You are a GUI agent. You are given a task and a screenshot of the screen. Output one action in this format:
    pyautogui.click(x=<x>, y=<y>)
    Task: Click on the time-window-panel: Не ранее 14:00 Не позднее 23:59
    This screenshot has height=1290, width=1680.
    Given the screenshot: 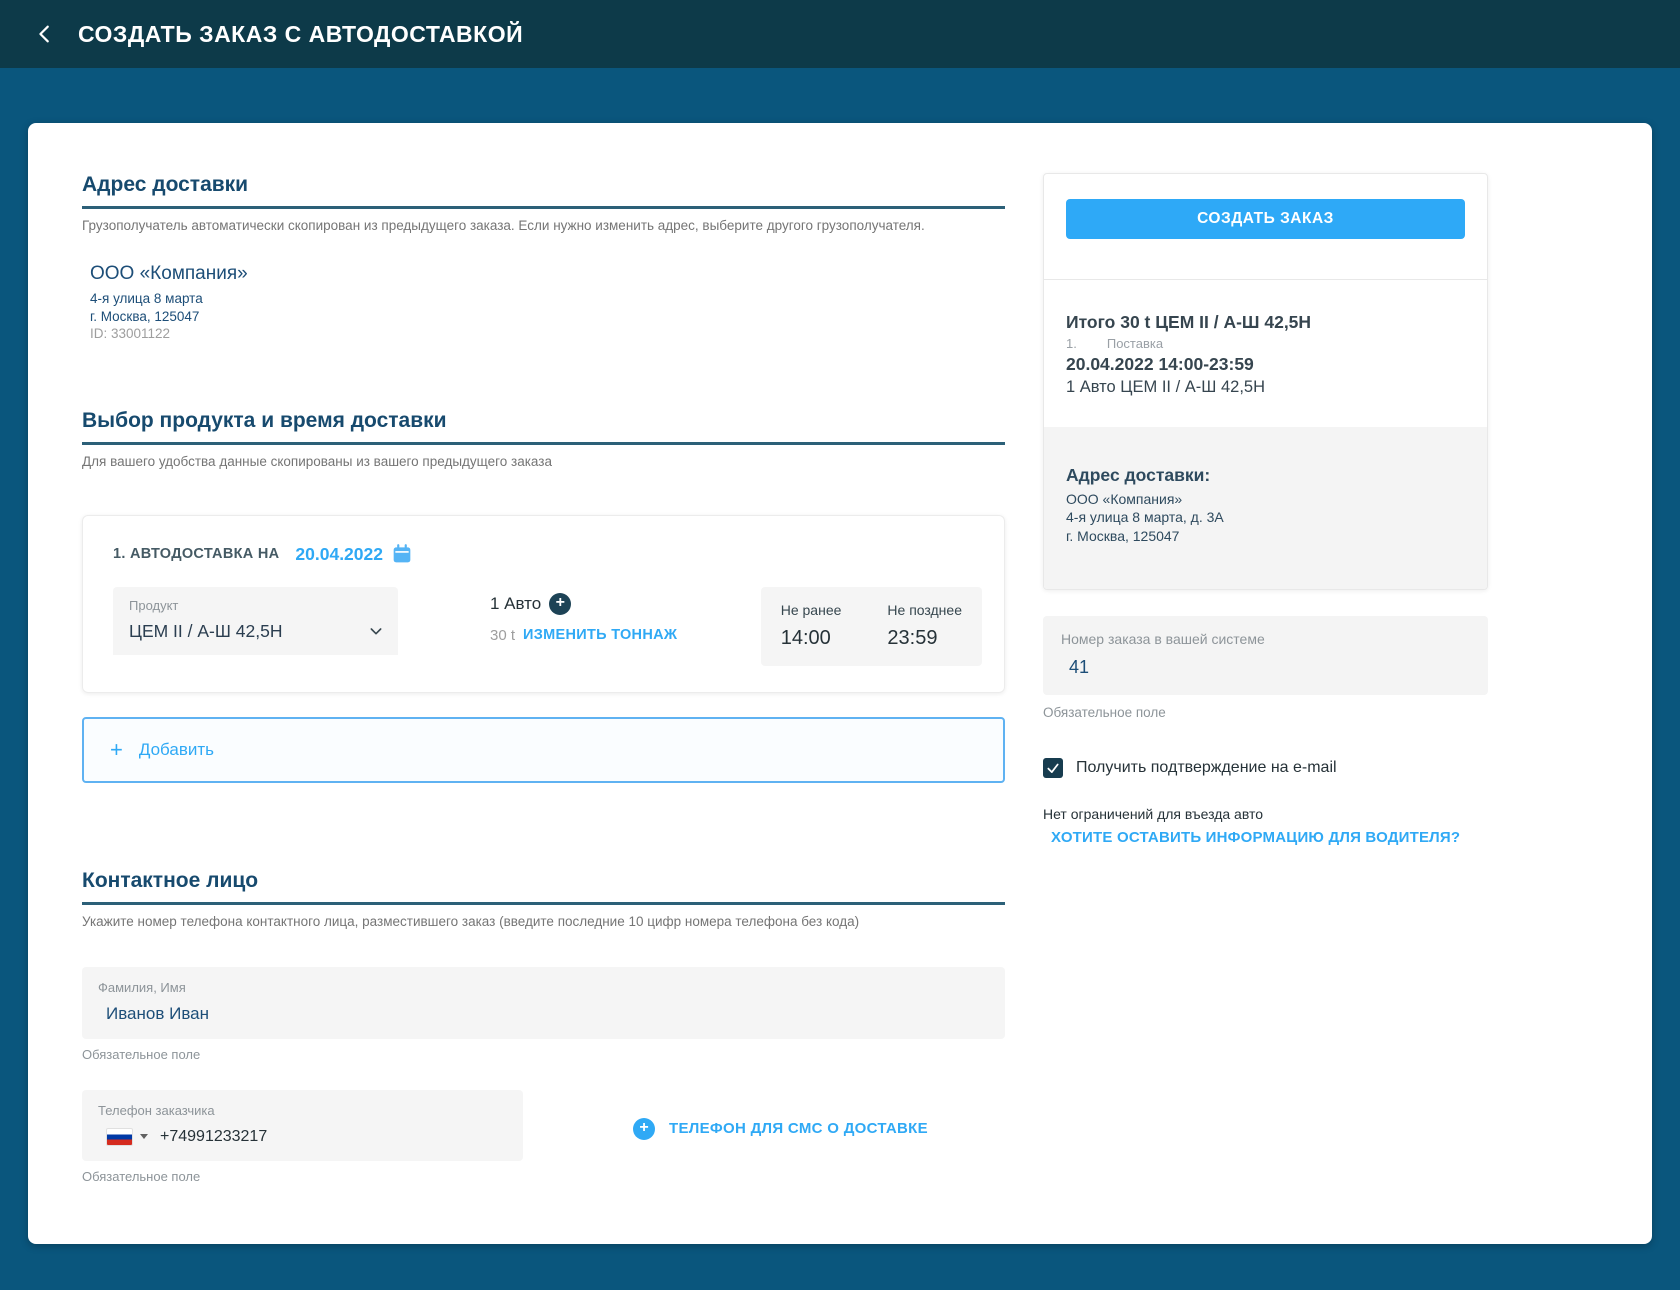 What is the action you would take?
    pyautogui.click(x=871, y=626)
    